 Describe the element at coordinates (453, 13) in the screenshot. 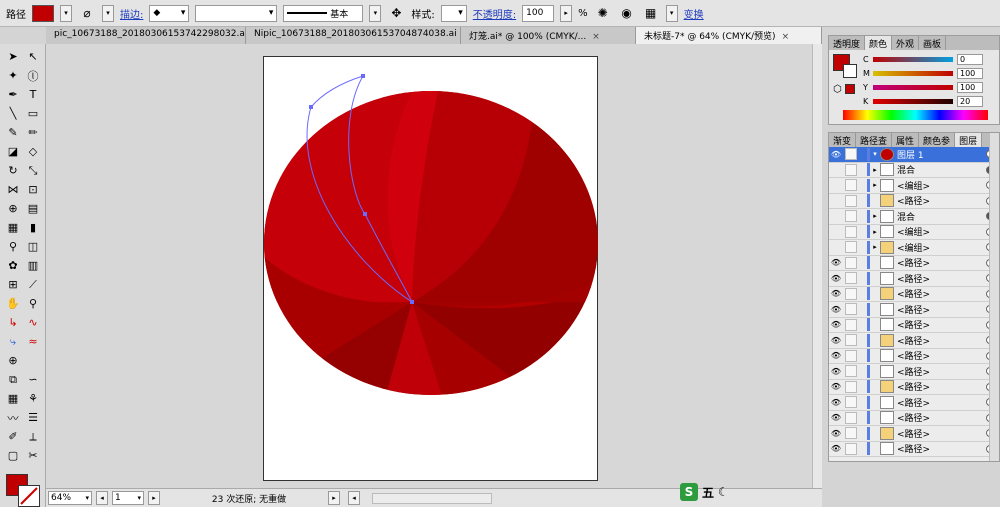

I see `style-field: ▾` at that location.